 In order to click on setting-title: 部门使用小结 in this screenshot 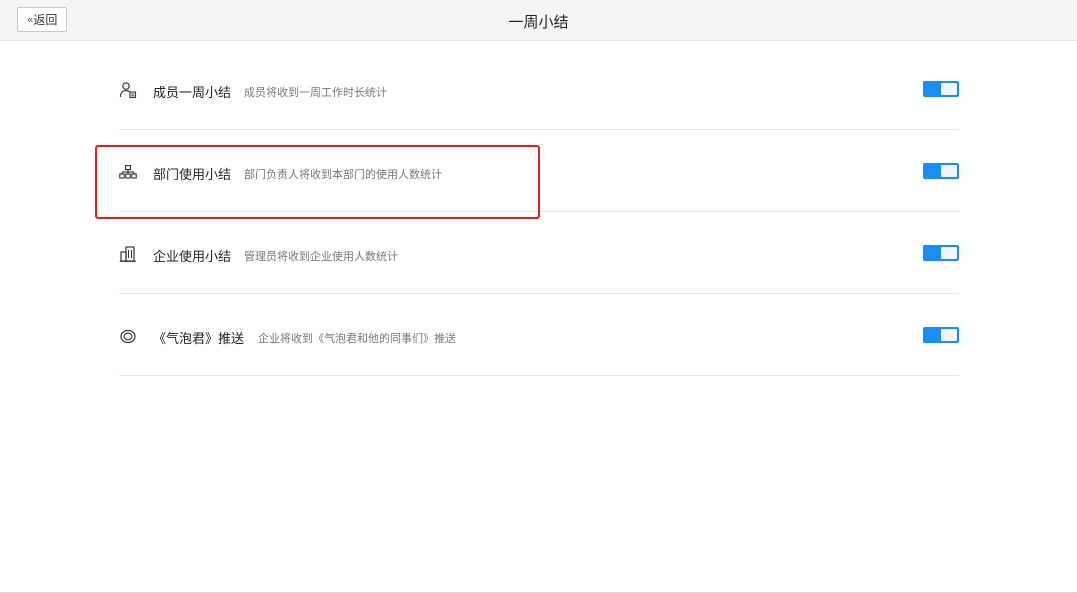, I will do `click(192, 175)`.